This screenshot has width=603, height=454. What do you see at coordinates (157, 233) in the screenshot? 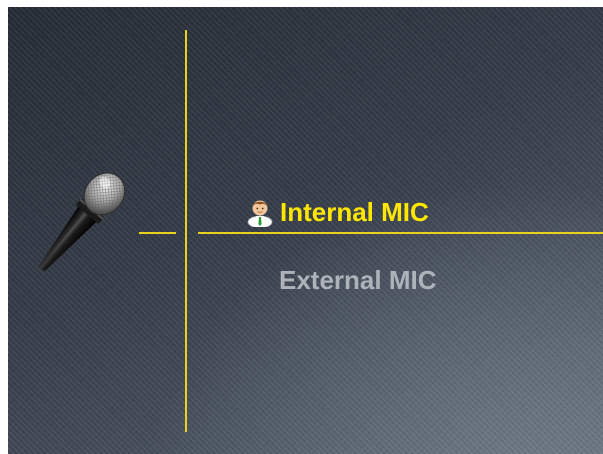
I see `selection-line-left` at bounding box center [157, 233].